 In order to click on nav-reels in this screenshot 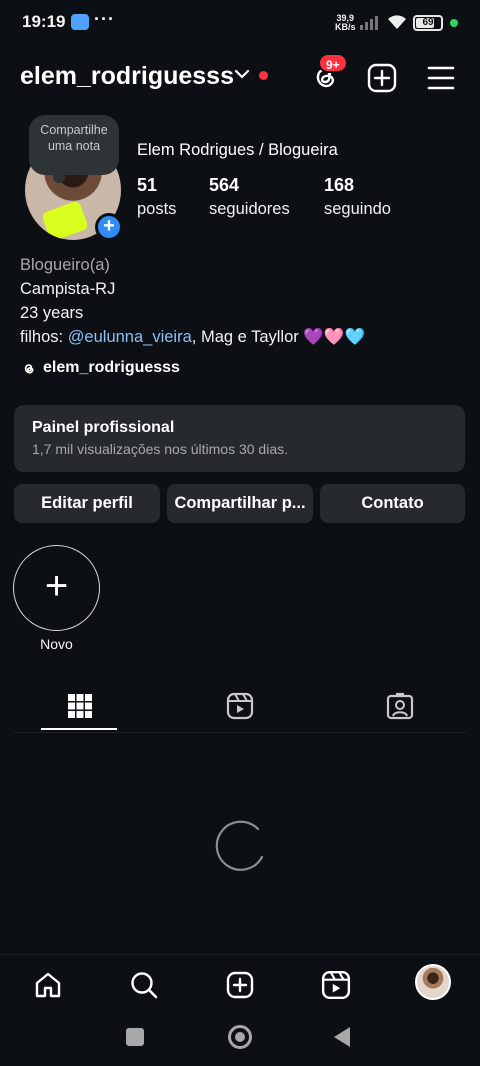, I will do `click(336, 985)`.